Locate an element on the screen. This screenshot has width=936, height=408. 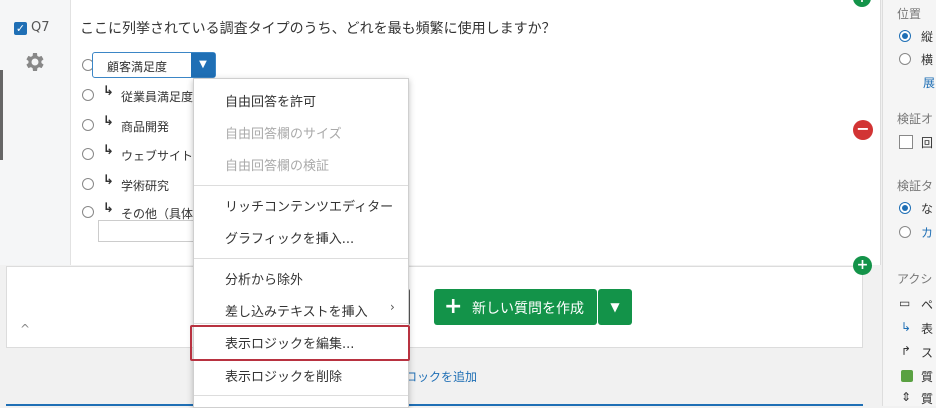
validation-custom-label: カ is located at coordinates (927, 232).